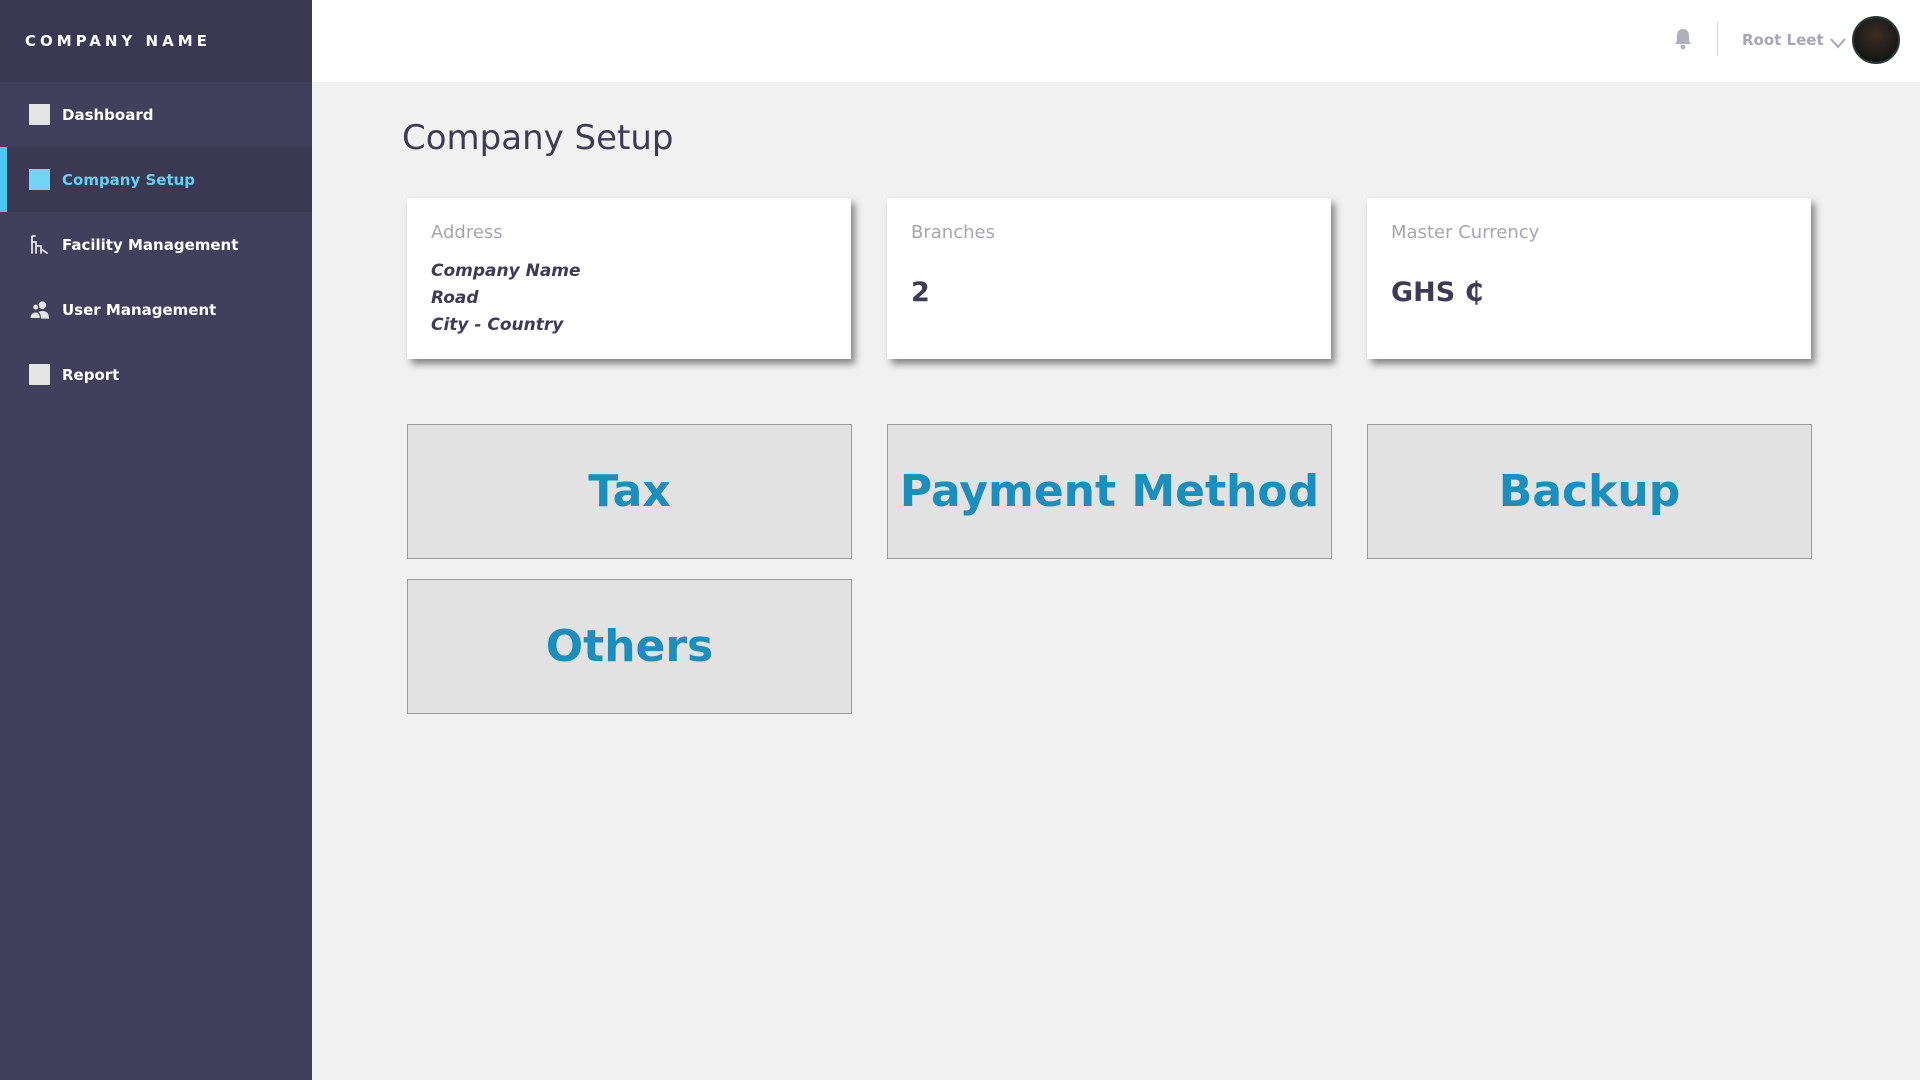 The width and height of the screenshot is (1920, 1080). What do you see at coordinates (139, 309) in the screenshot?
I see `sidebar-item-label: User Management` at bounding box center [139, 309].